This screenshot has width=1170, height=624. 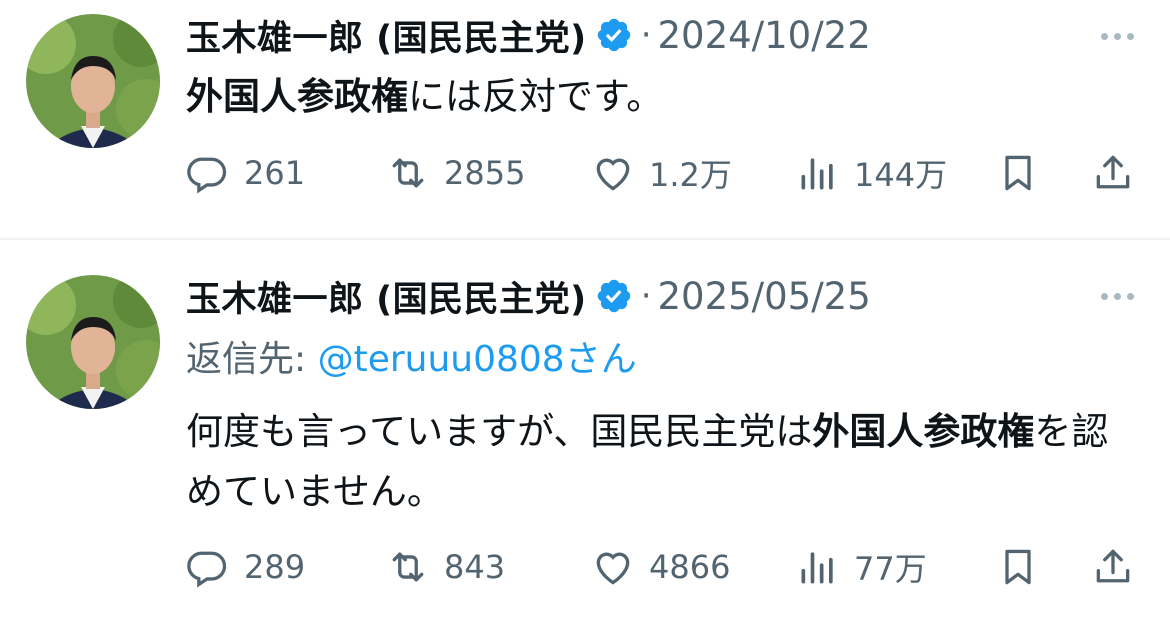 What do you see at coordinates (536, 96) in the screenshot?
I see `text-span: には反対です。` at bounding box center [536, 96].